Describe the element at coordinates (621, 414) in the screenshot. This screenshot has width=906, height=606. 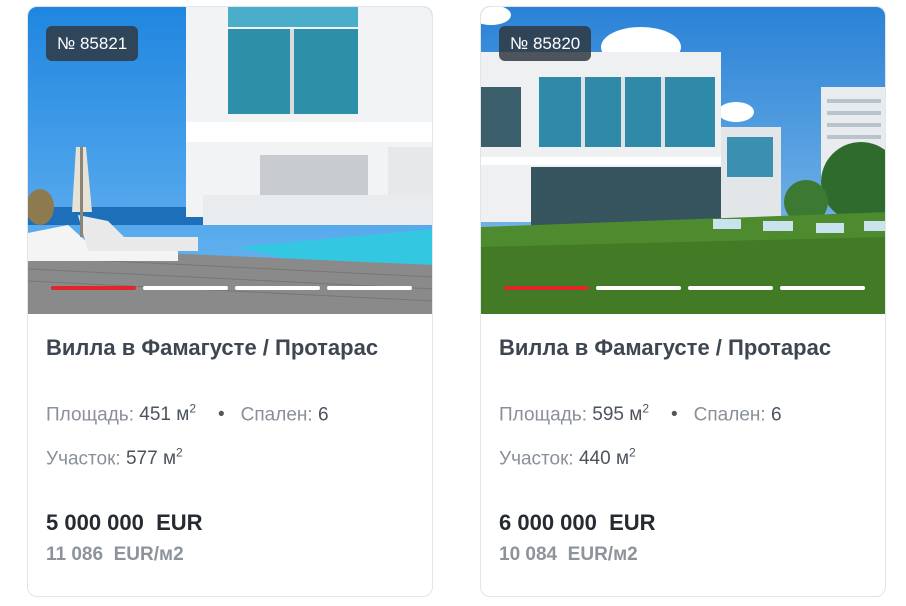
I see `area-value: 595 м2` at that location.